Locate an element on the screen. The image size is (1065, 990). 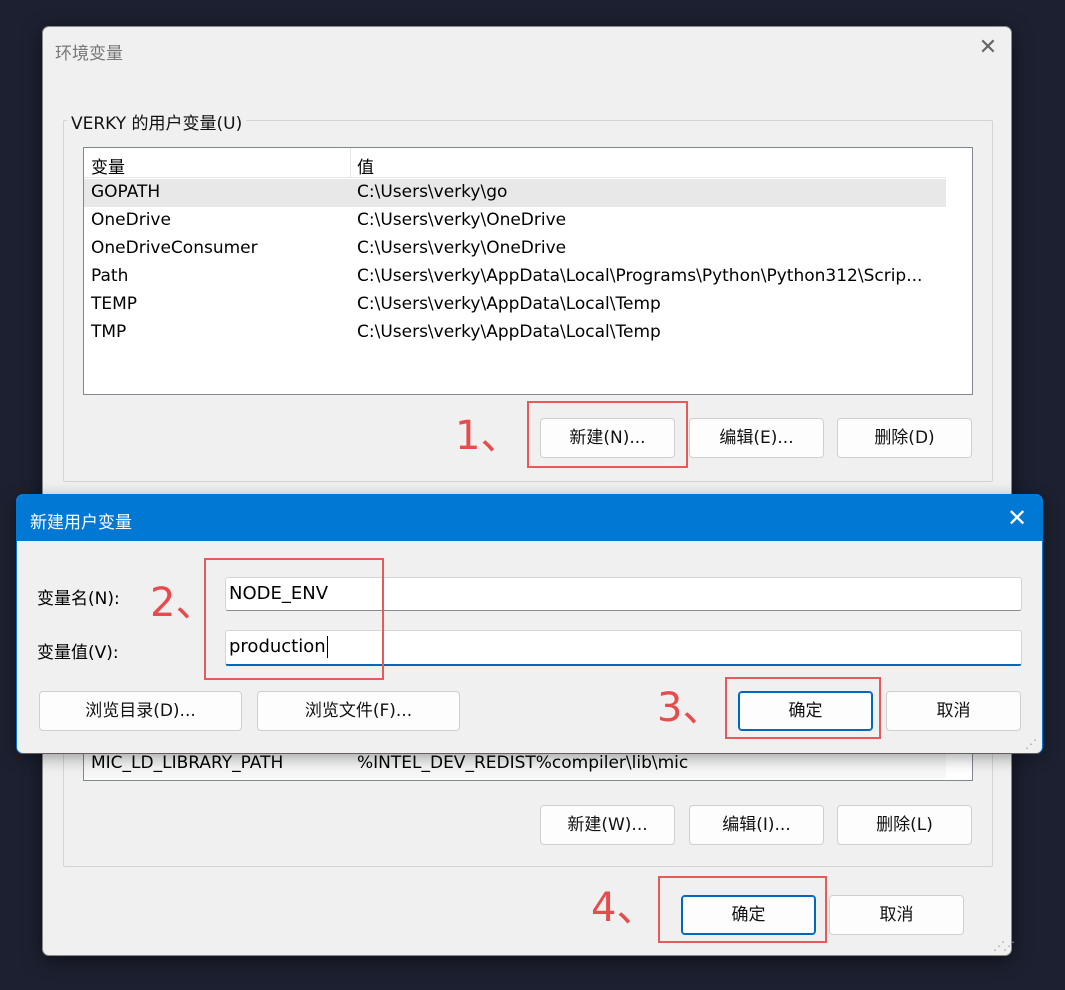
window-close-icon: ✕ is located at coordinates (988, 50).